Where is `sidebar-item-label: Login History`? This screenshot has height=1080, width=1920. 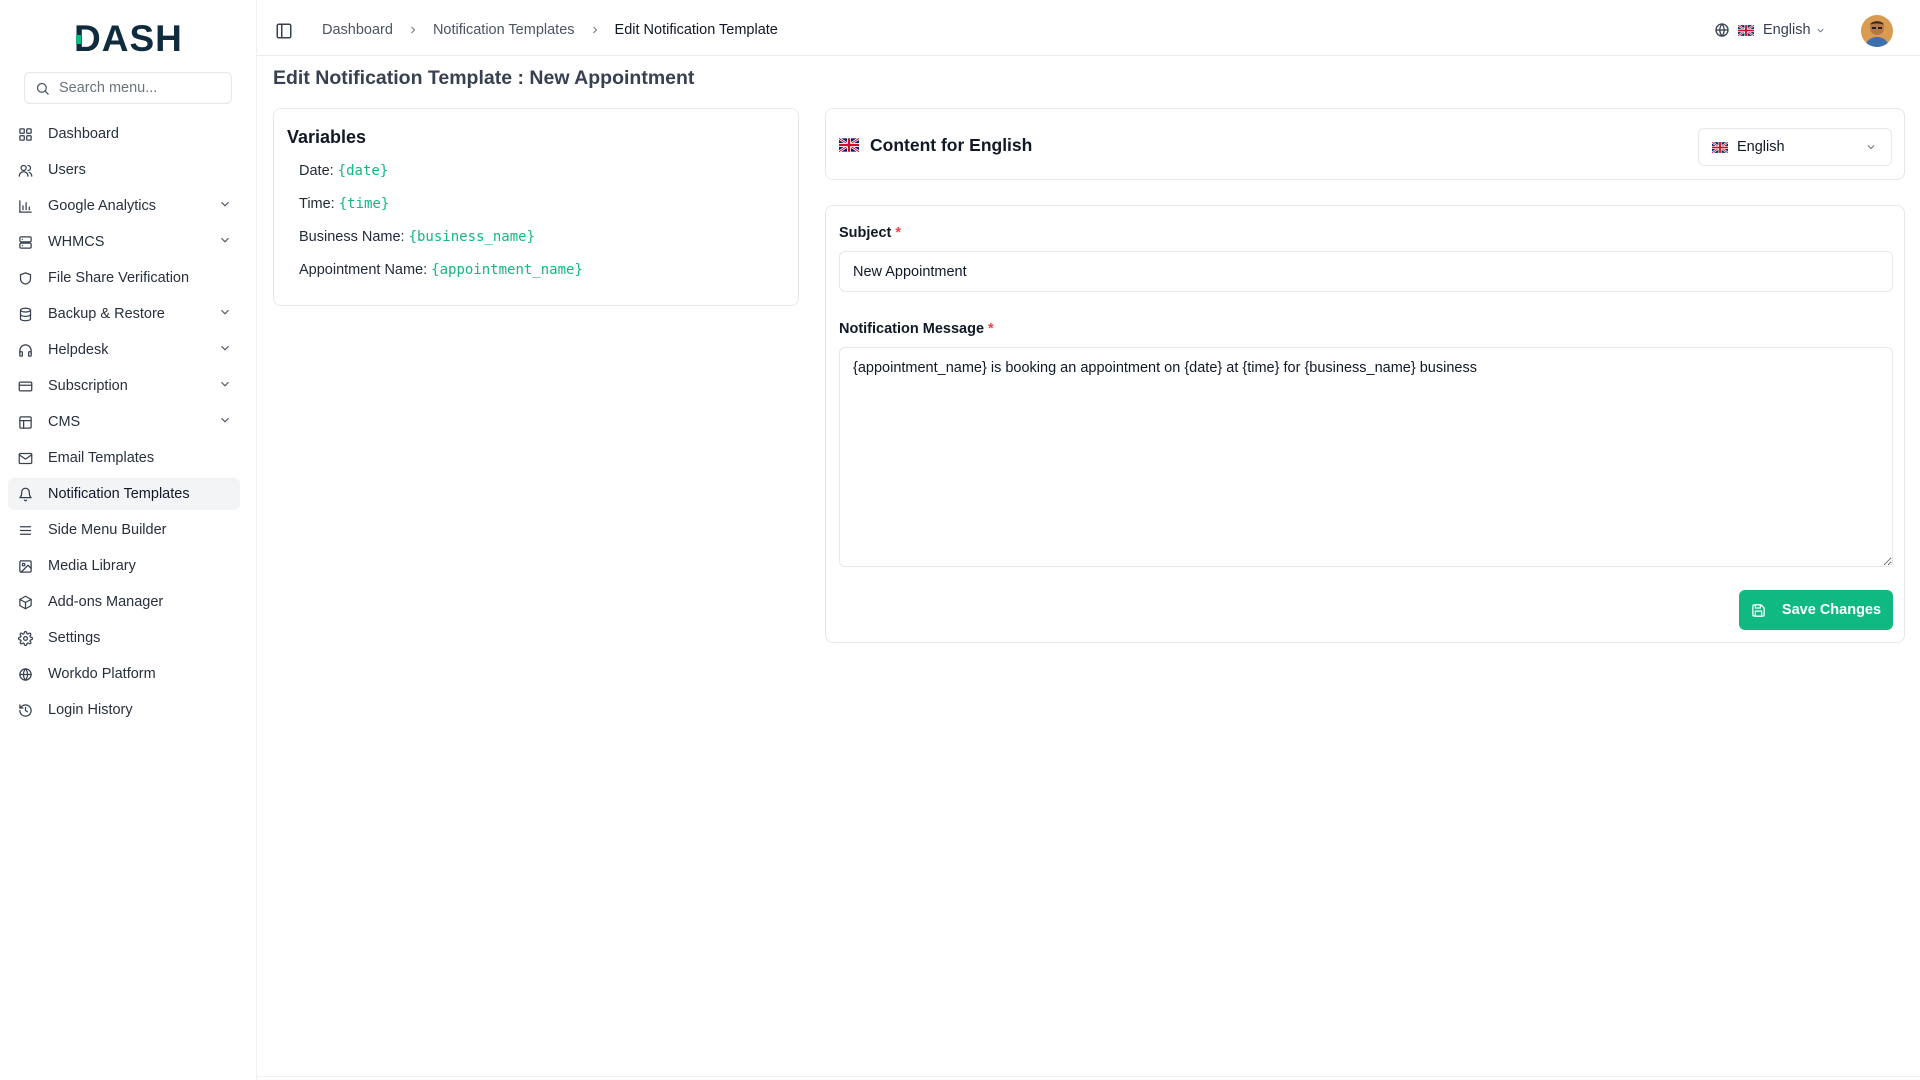
sidebar-item-label: Login History is located at coordinates (90, 710).